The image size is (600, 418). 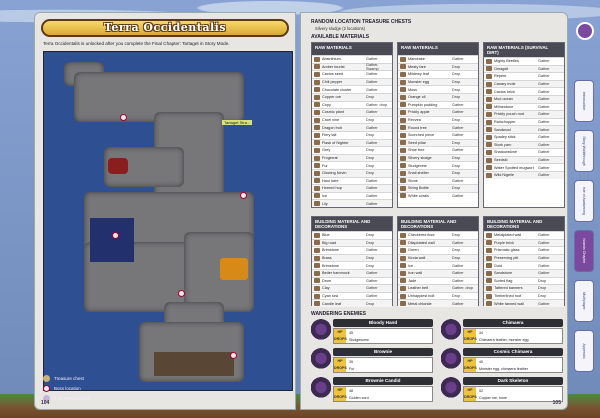 What do you see at coordinates (506, 61) in the screenshot?
I see `material-name: Mighty Beetles` at bounding box center [506, 61].